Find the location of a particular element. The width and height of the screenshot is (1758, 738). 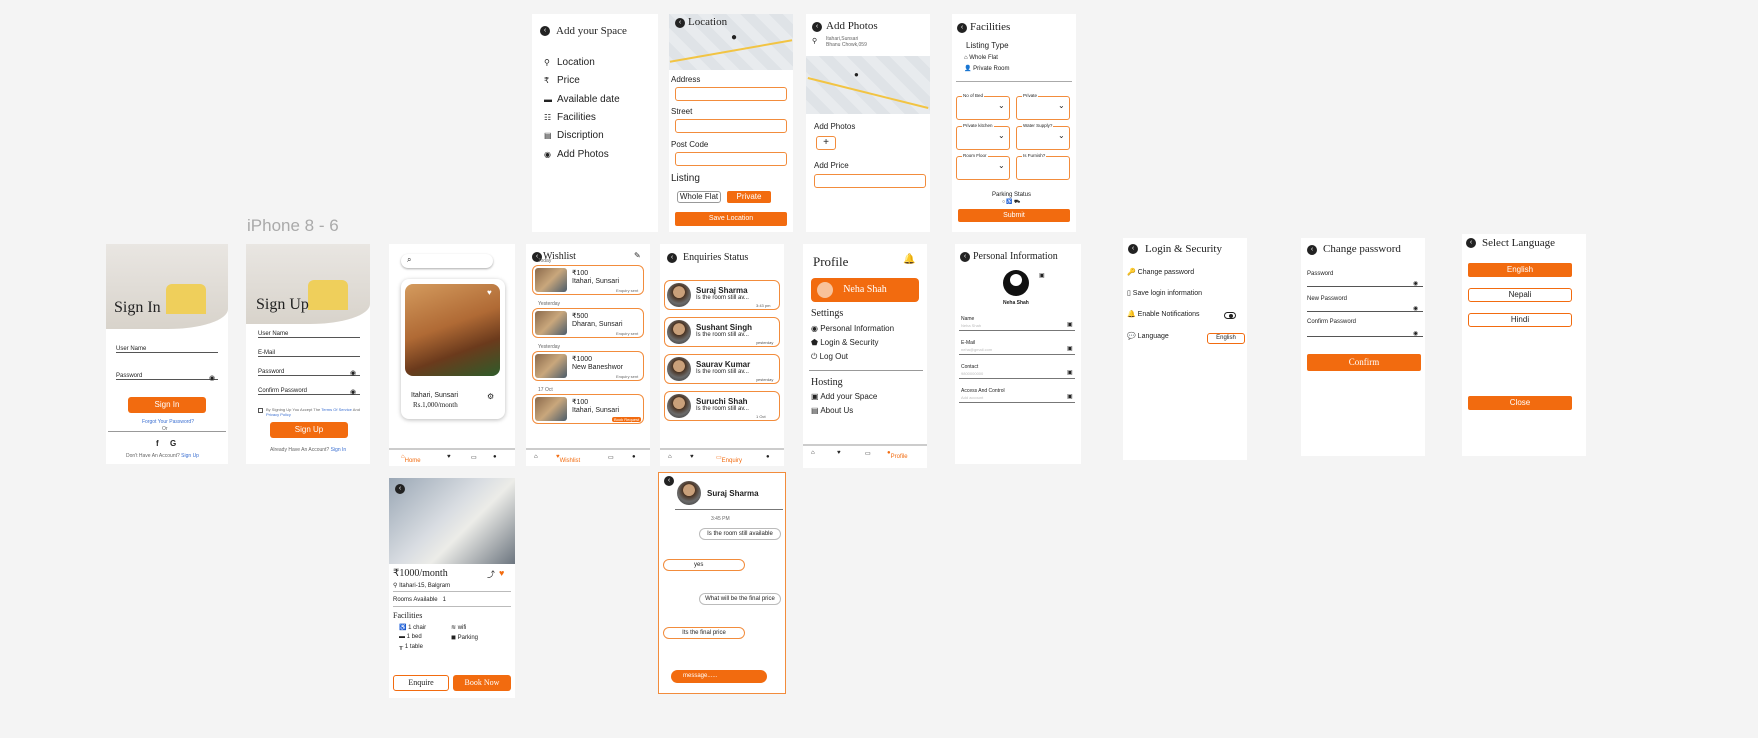

postcode-input is located at coordinates (731, 159).